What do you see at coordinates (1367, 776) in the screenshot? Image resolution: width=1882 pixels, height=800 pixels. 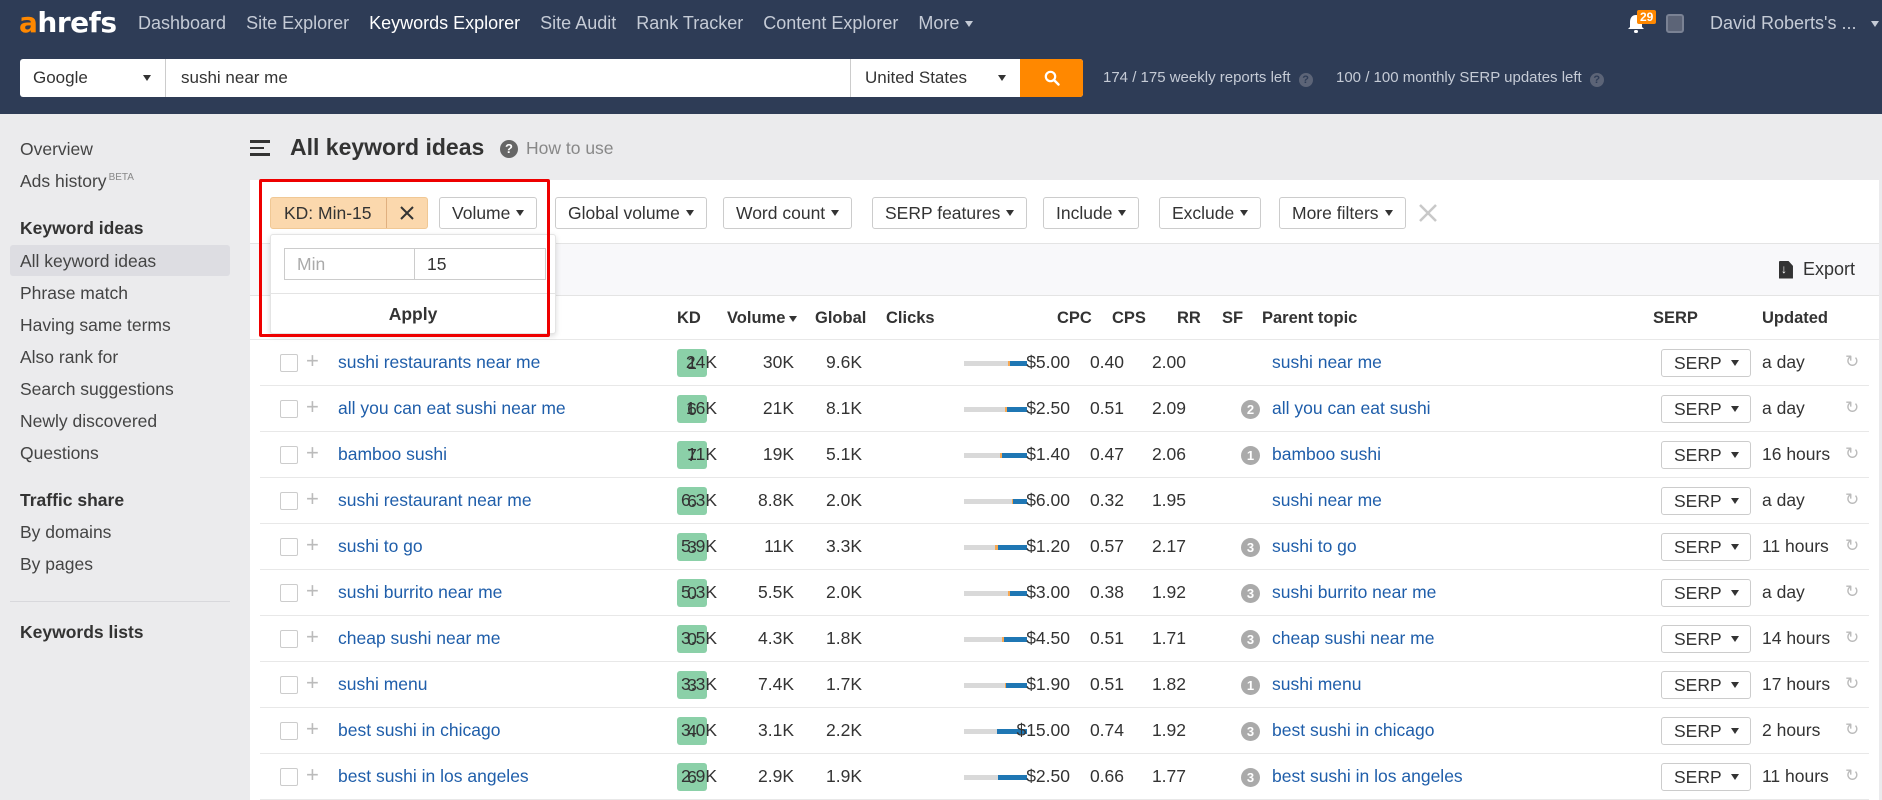 I see `parent-topic-link: best sushi in los angeles` at bounding box center [1367, 776].